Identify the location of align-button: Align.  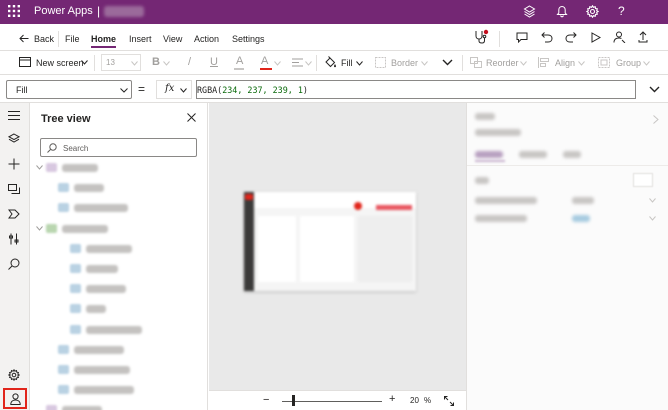
(565, 63).